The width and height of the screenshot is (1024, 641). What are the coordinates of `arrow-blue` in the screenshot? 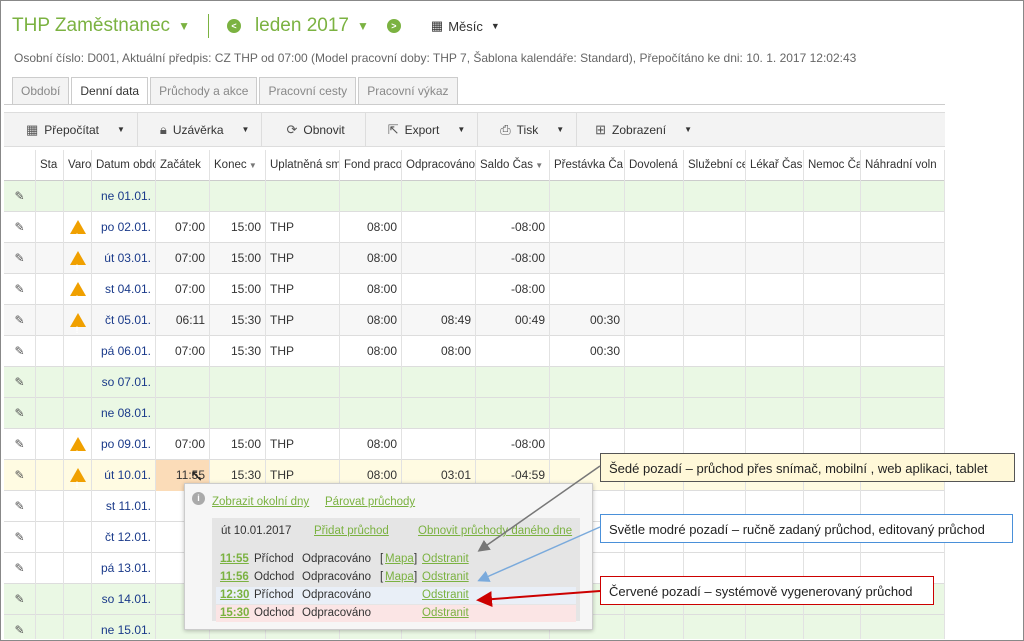 It's located at (539, 554).